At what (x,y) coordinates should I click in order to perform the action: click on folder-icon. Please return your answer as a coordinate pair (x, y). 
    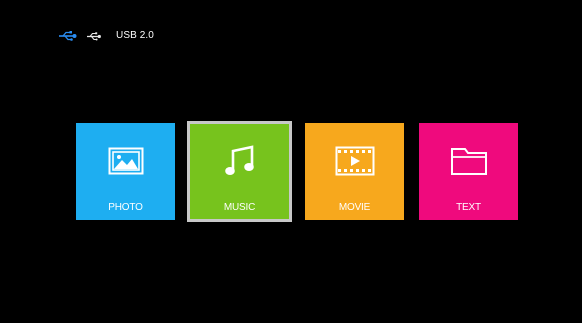
    Looking at the image, I should click on (468, 161).